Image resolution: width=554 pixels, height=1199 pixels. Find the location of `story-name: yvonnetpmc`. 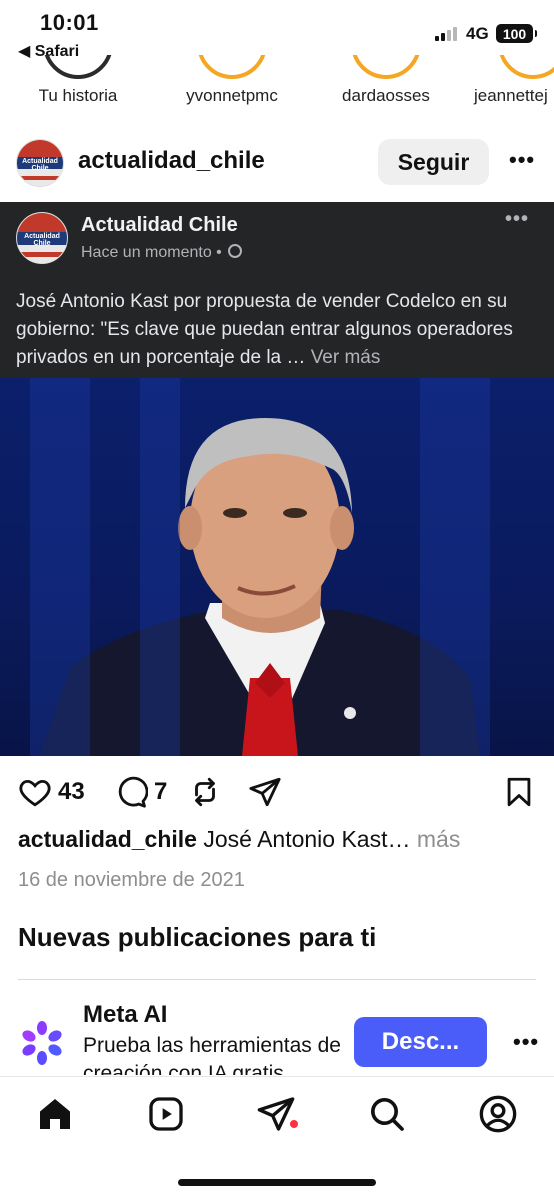

story-name: yvonnetpmc is located at coordinates (232, 95).